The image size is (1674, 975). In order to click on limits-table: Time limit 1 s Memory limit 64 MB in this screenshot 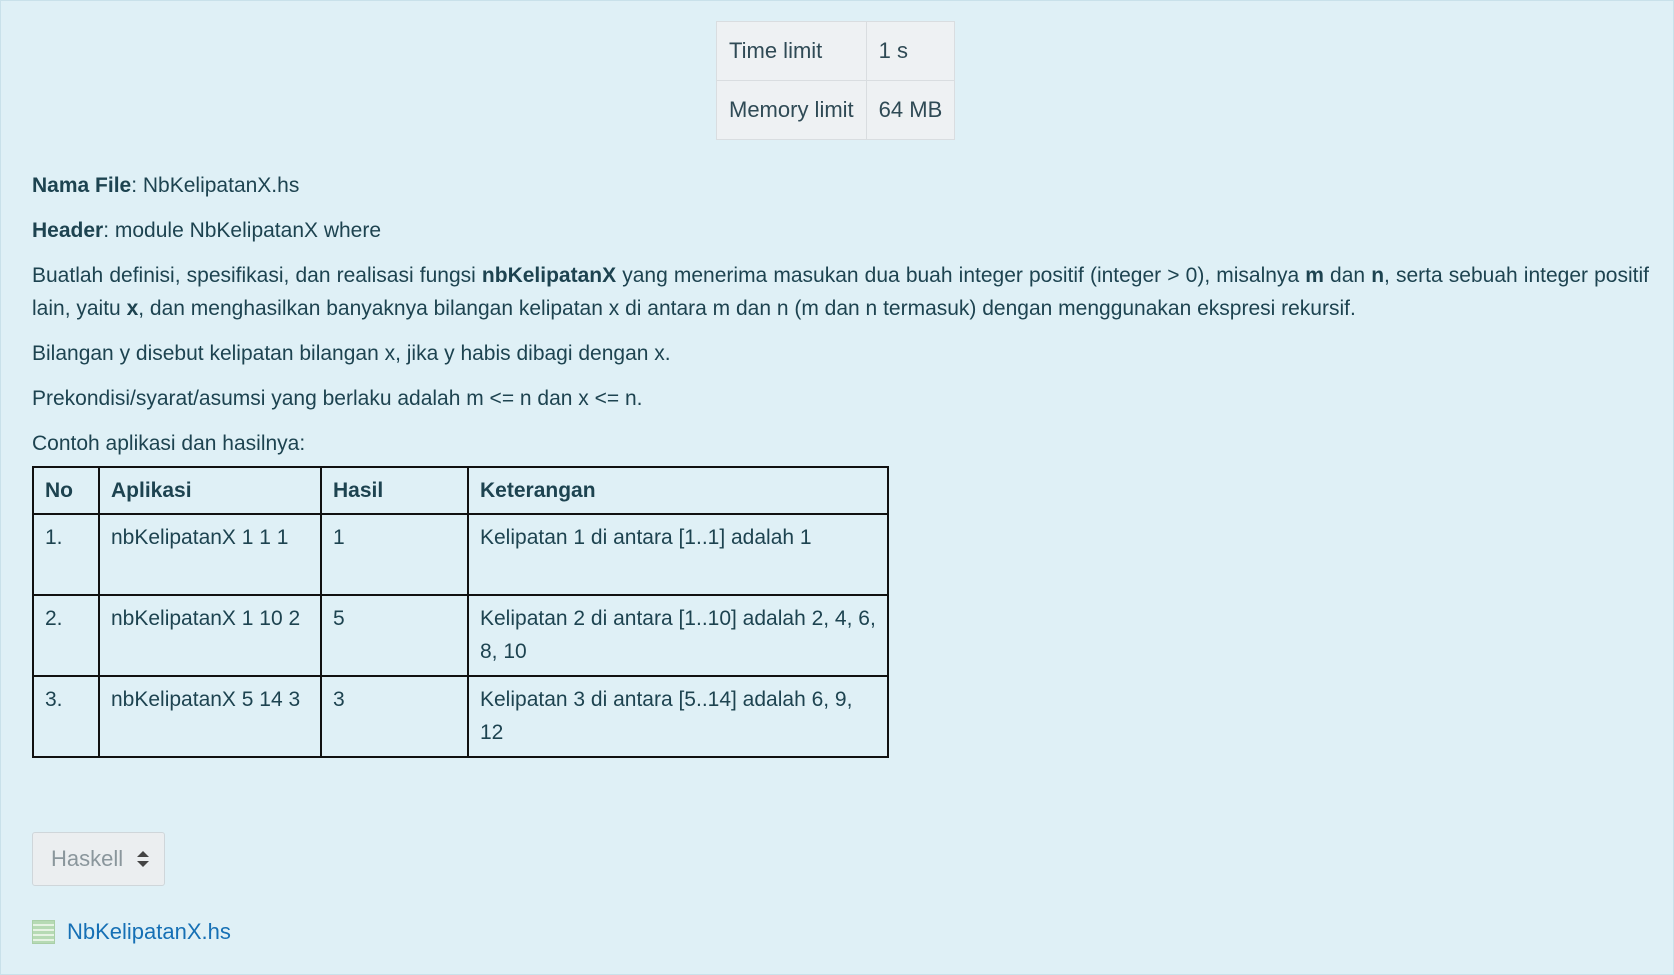, I will do `click(836, 80)`.